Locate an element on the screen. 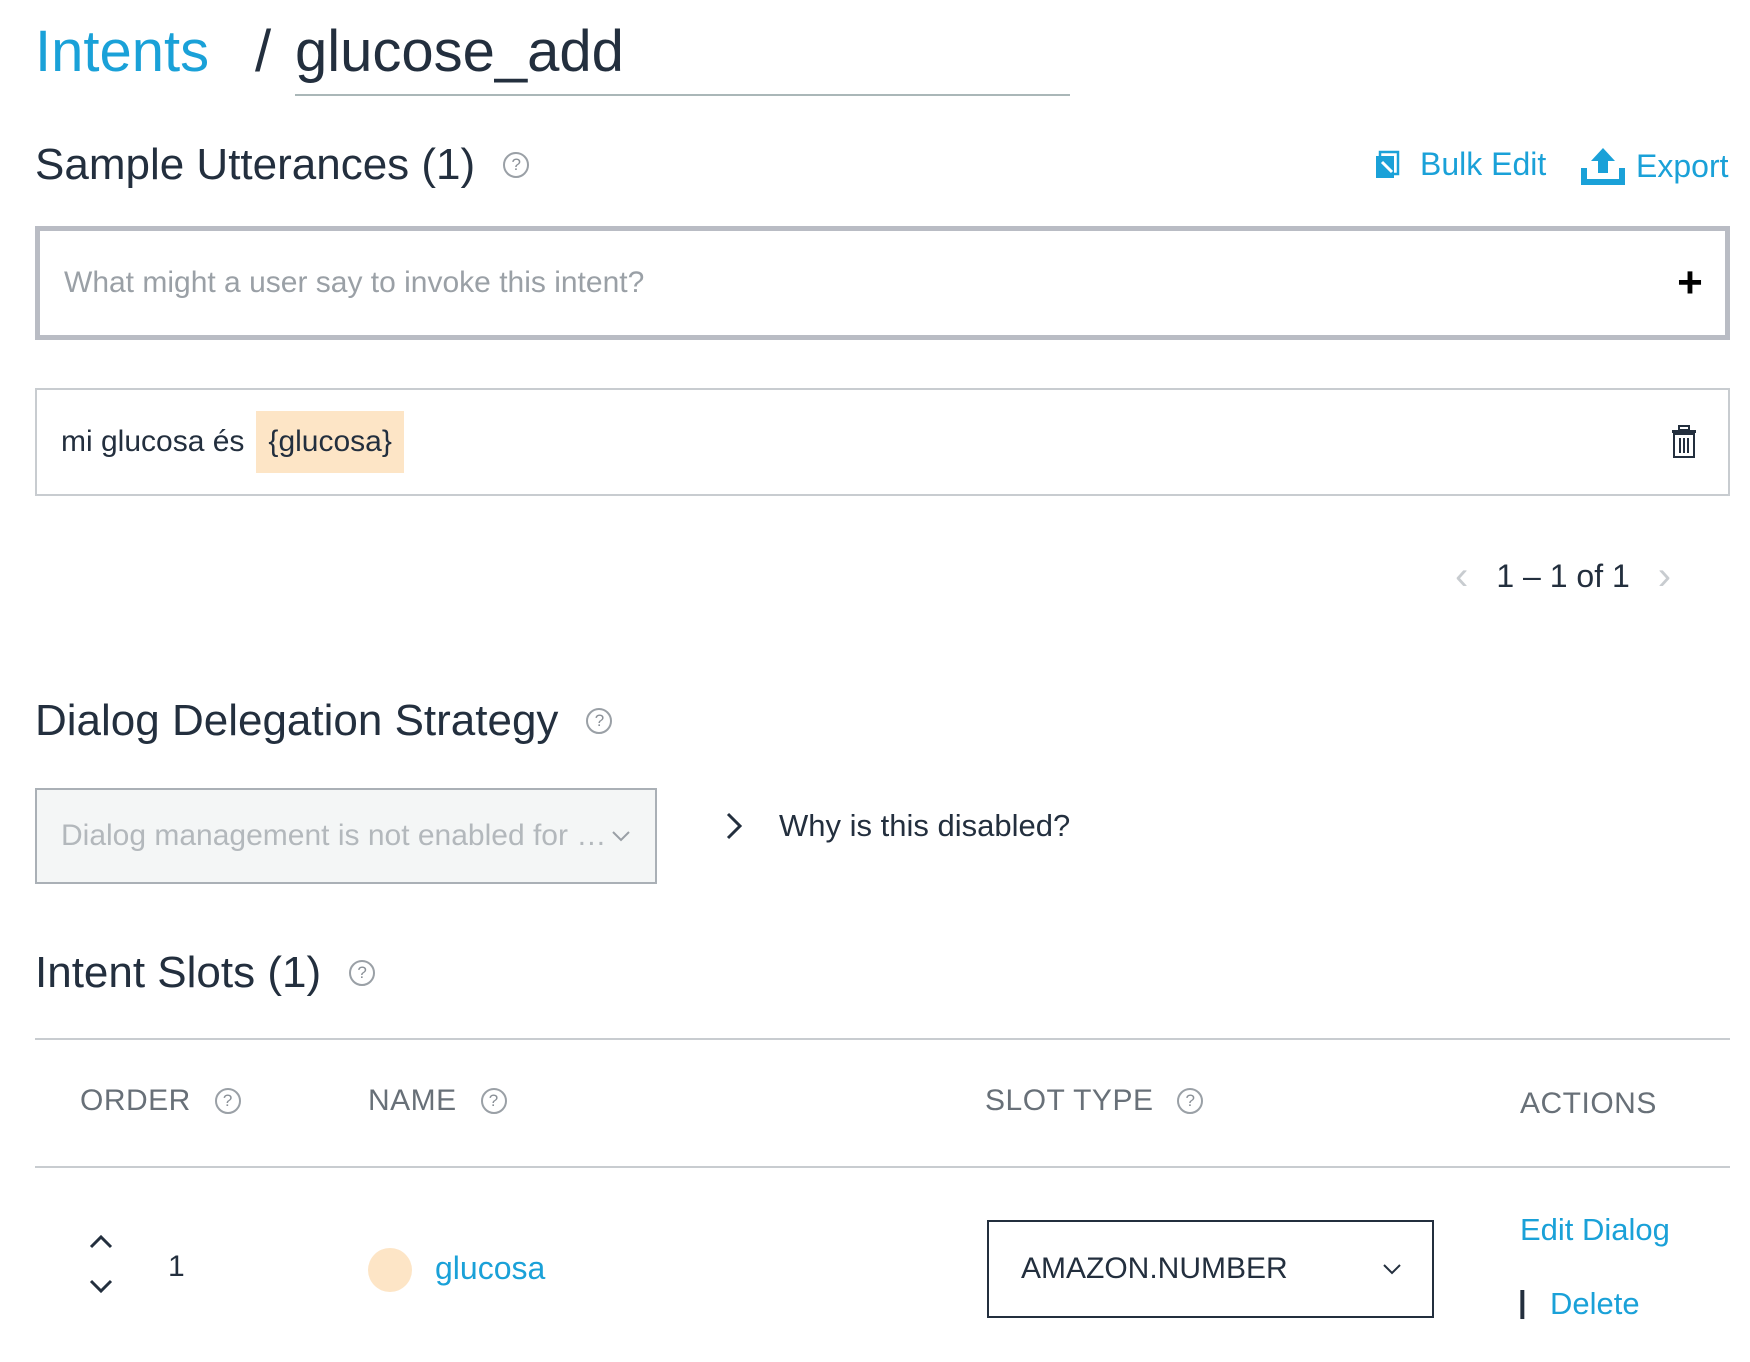 Image resolution: width=1750 pixels, height=1362 pixels. table-divider-top is located at coordinates (882, 1039).